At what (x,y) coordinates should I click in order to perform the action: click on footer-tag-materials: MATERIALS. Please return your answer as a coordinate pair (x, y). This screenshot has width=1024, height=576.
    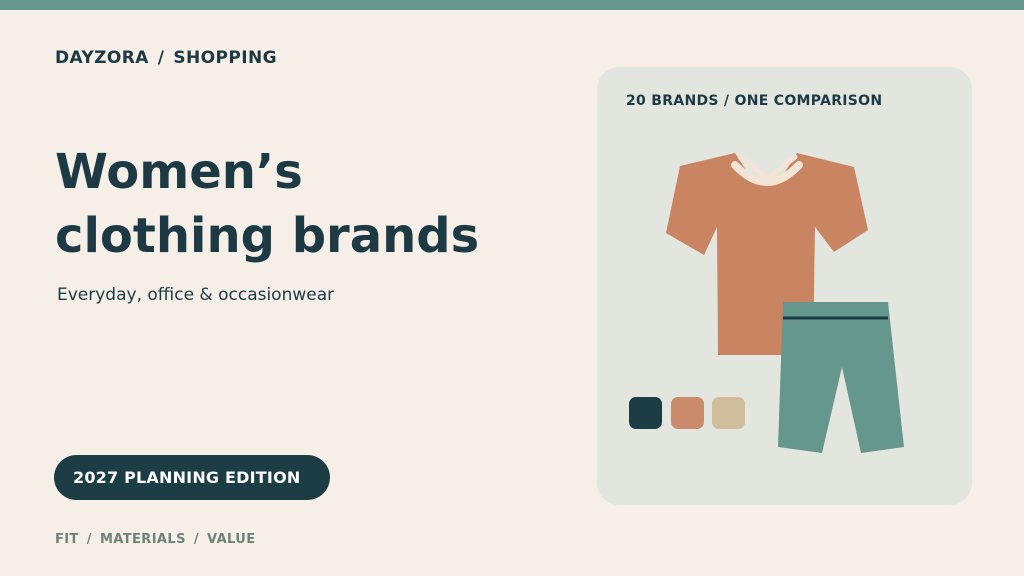
    Looking at the image, I should click on (142, 539).